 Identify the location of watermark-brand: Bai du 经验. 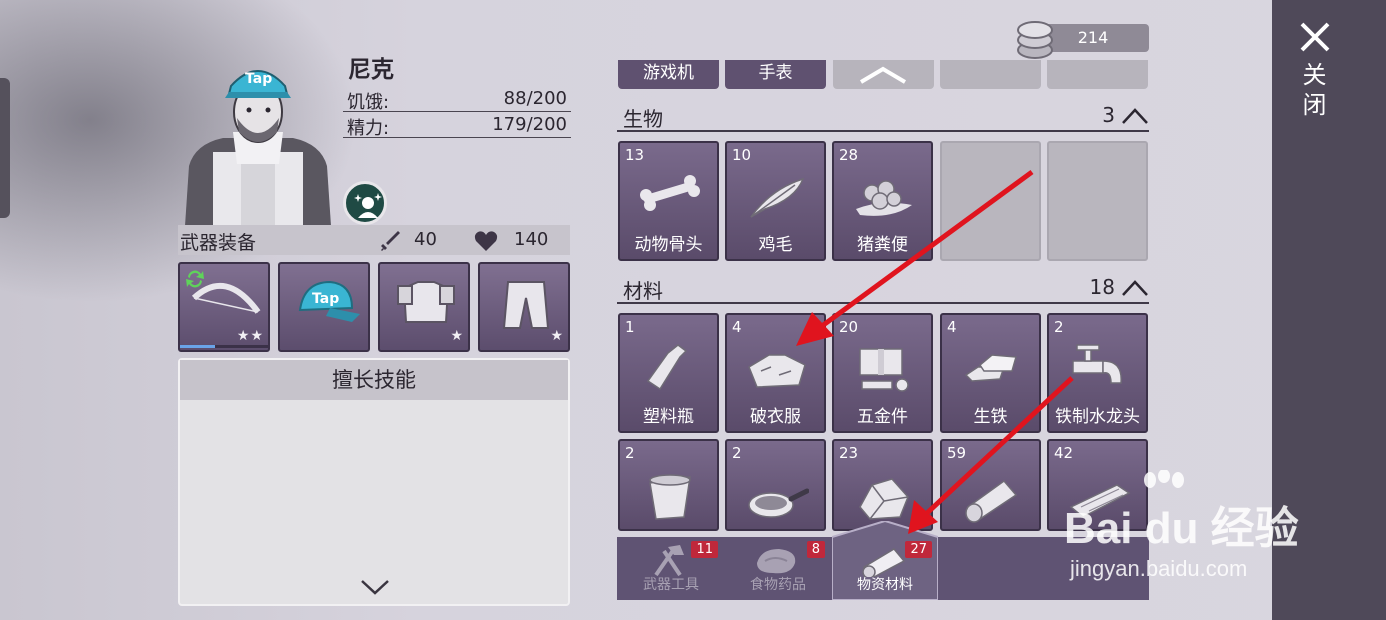
(1181, 528).